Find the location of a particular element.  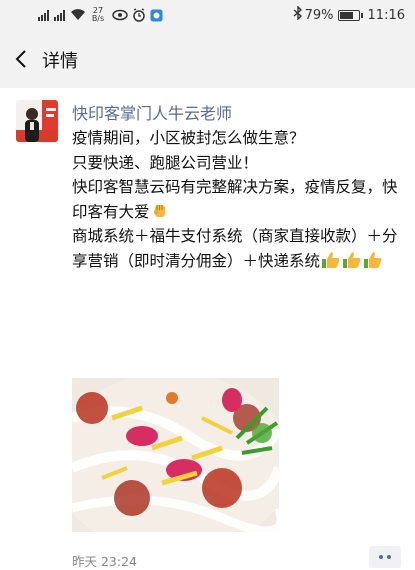

net-speed-unit: B/s is located at coordinates (98, 18).